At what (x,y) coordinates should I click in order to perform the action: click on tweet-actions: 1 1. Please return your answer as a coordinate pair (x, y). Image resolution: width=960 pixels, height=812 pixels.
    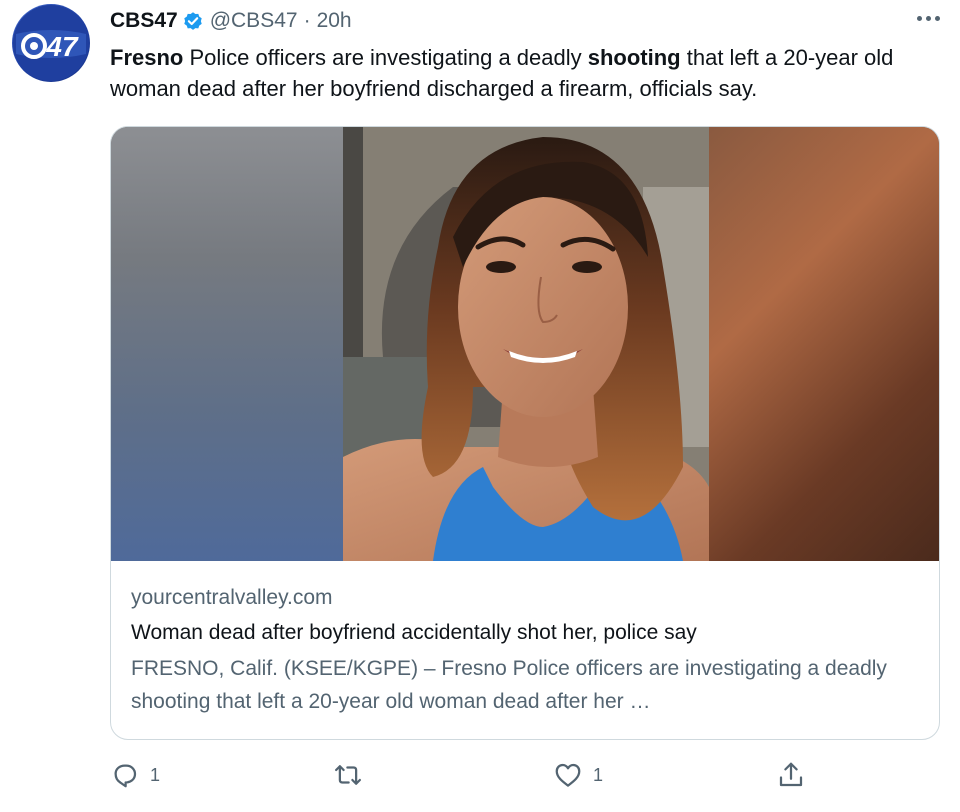
    Looking at the image, I should click on (470, 775).